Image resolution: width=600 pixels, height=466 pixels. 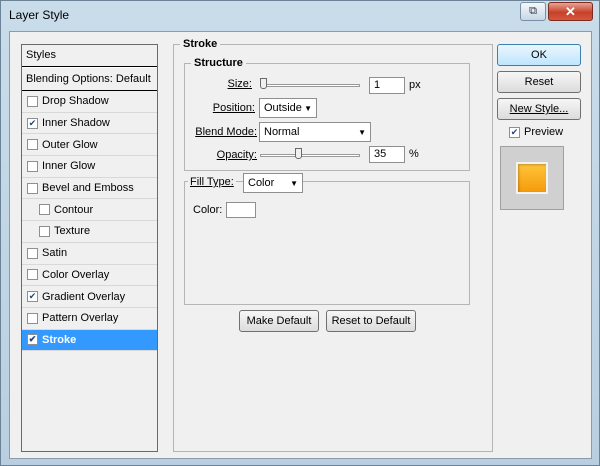 I want to click on style-item-inner-glow: Inner Glow, so click(x=89, y=167).